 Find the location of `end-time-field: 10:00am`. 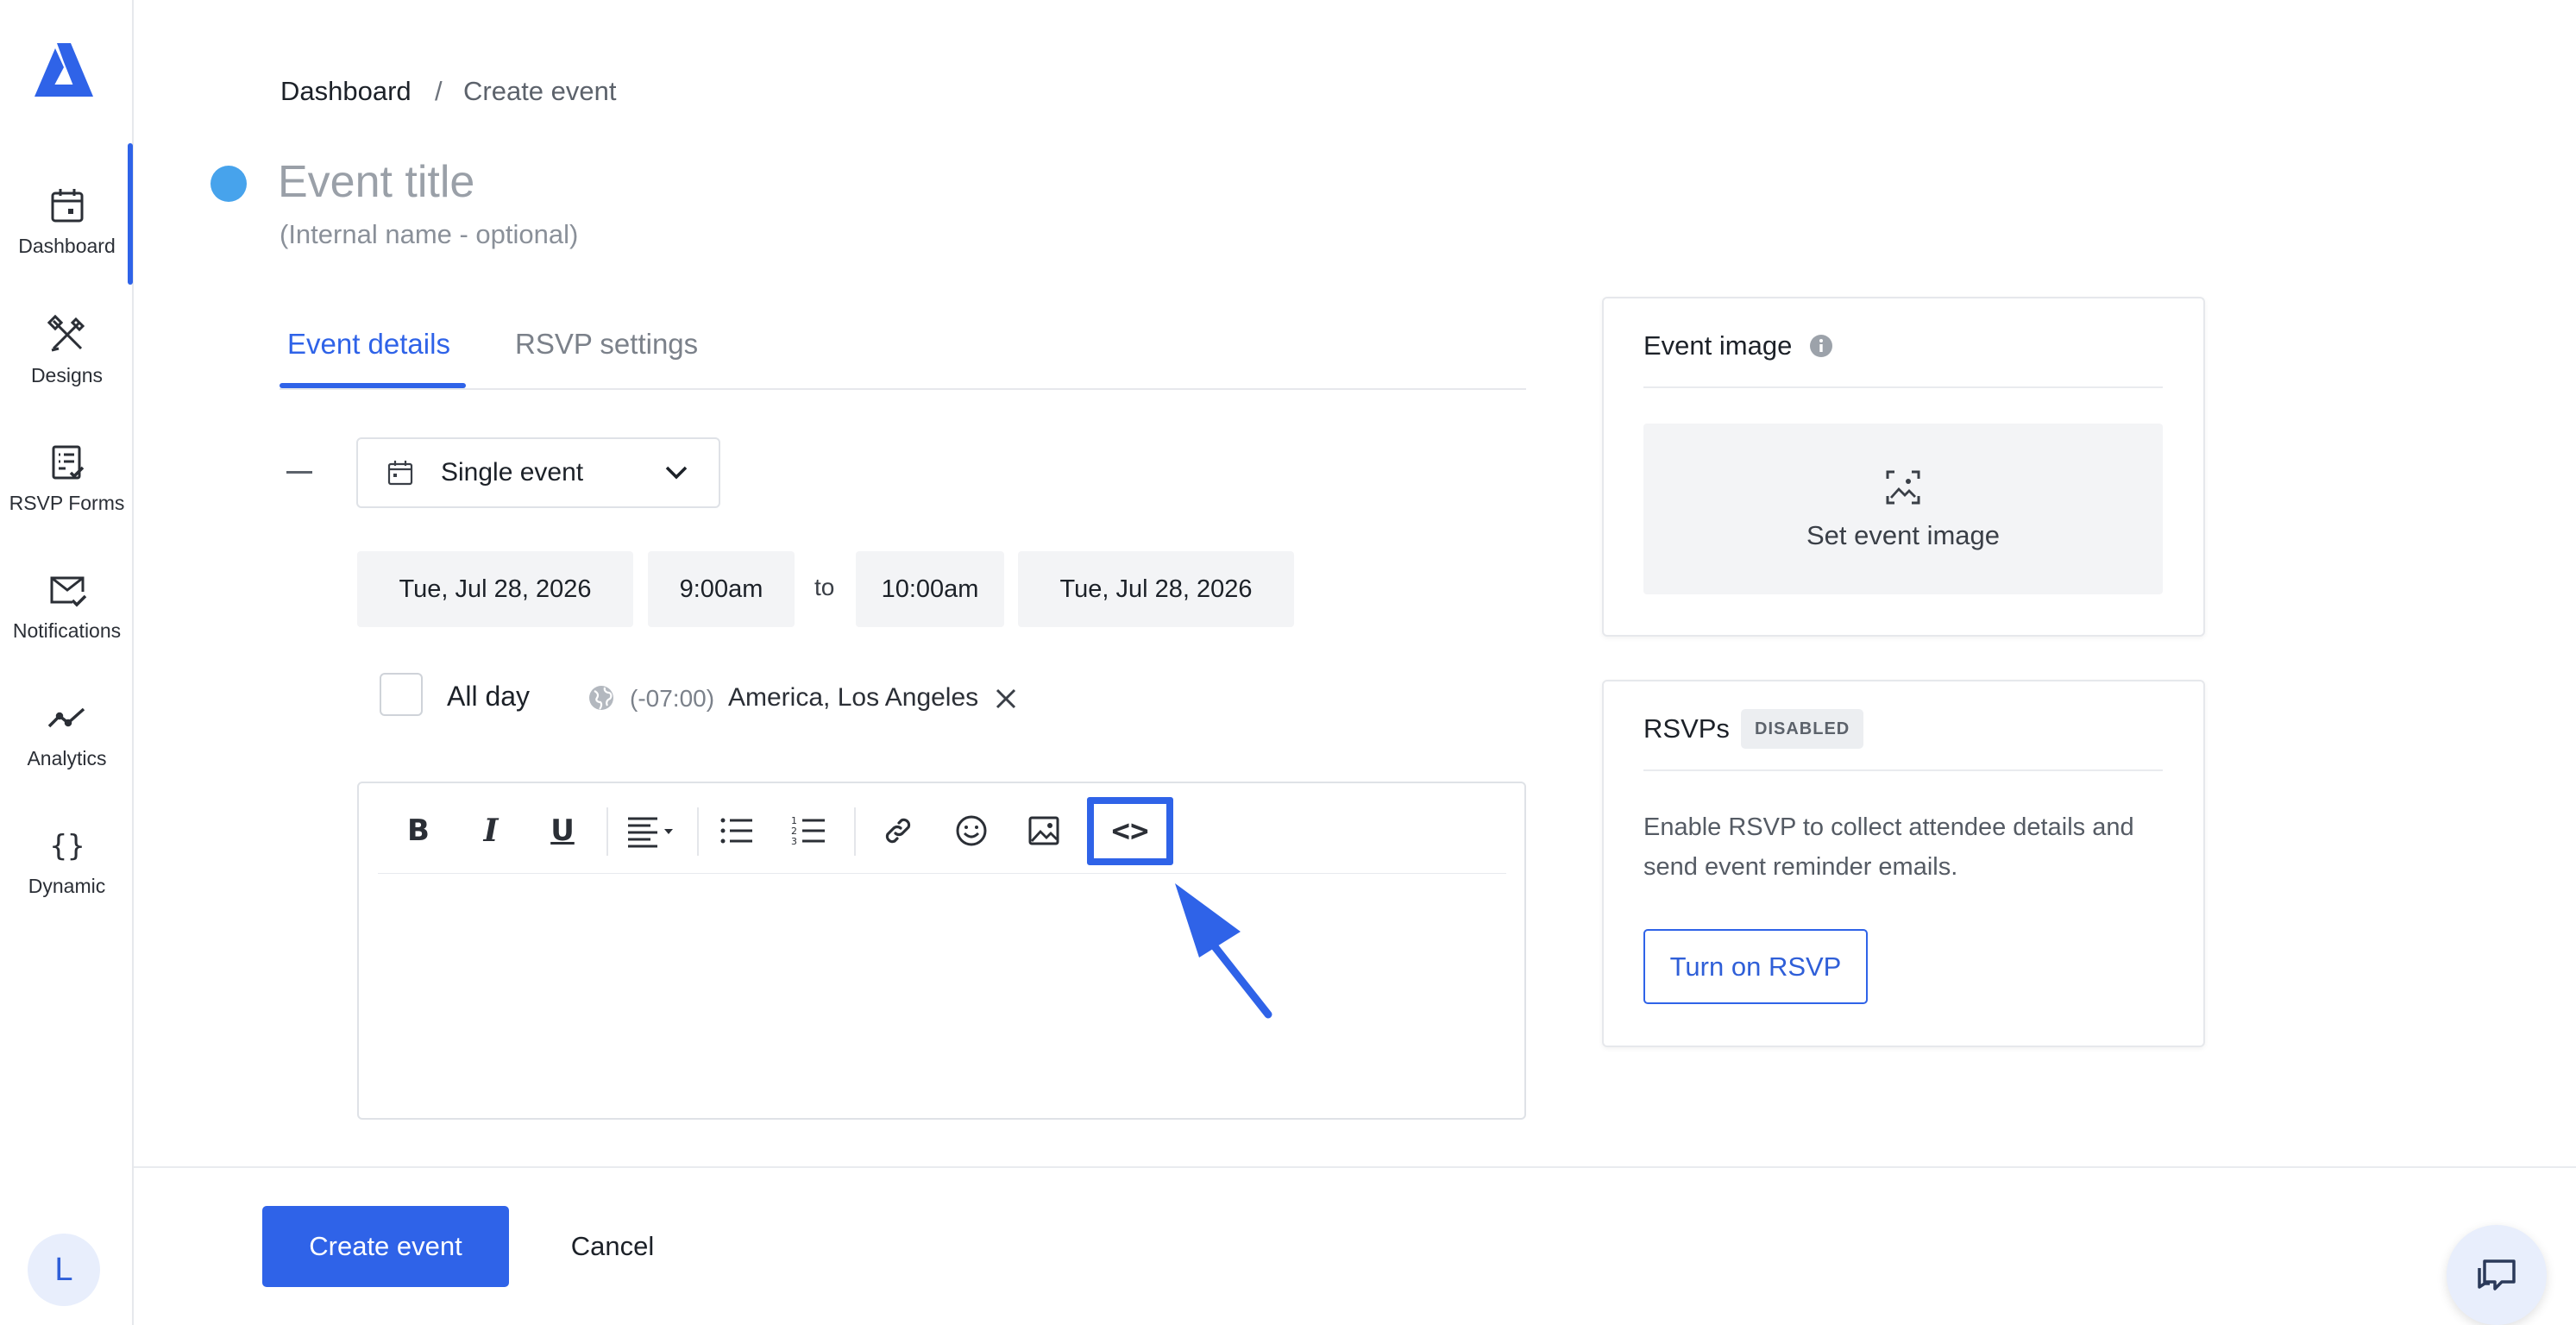

end-time-field: 10:00am is located at coordinates (930, 589).